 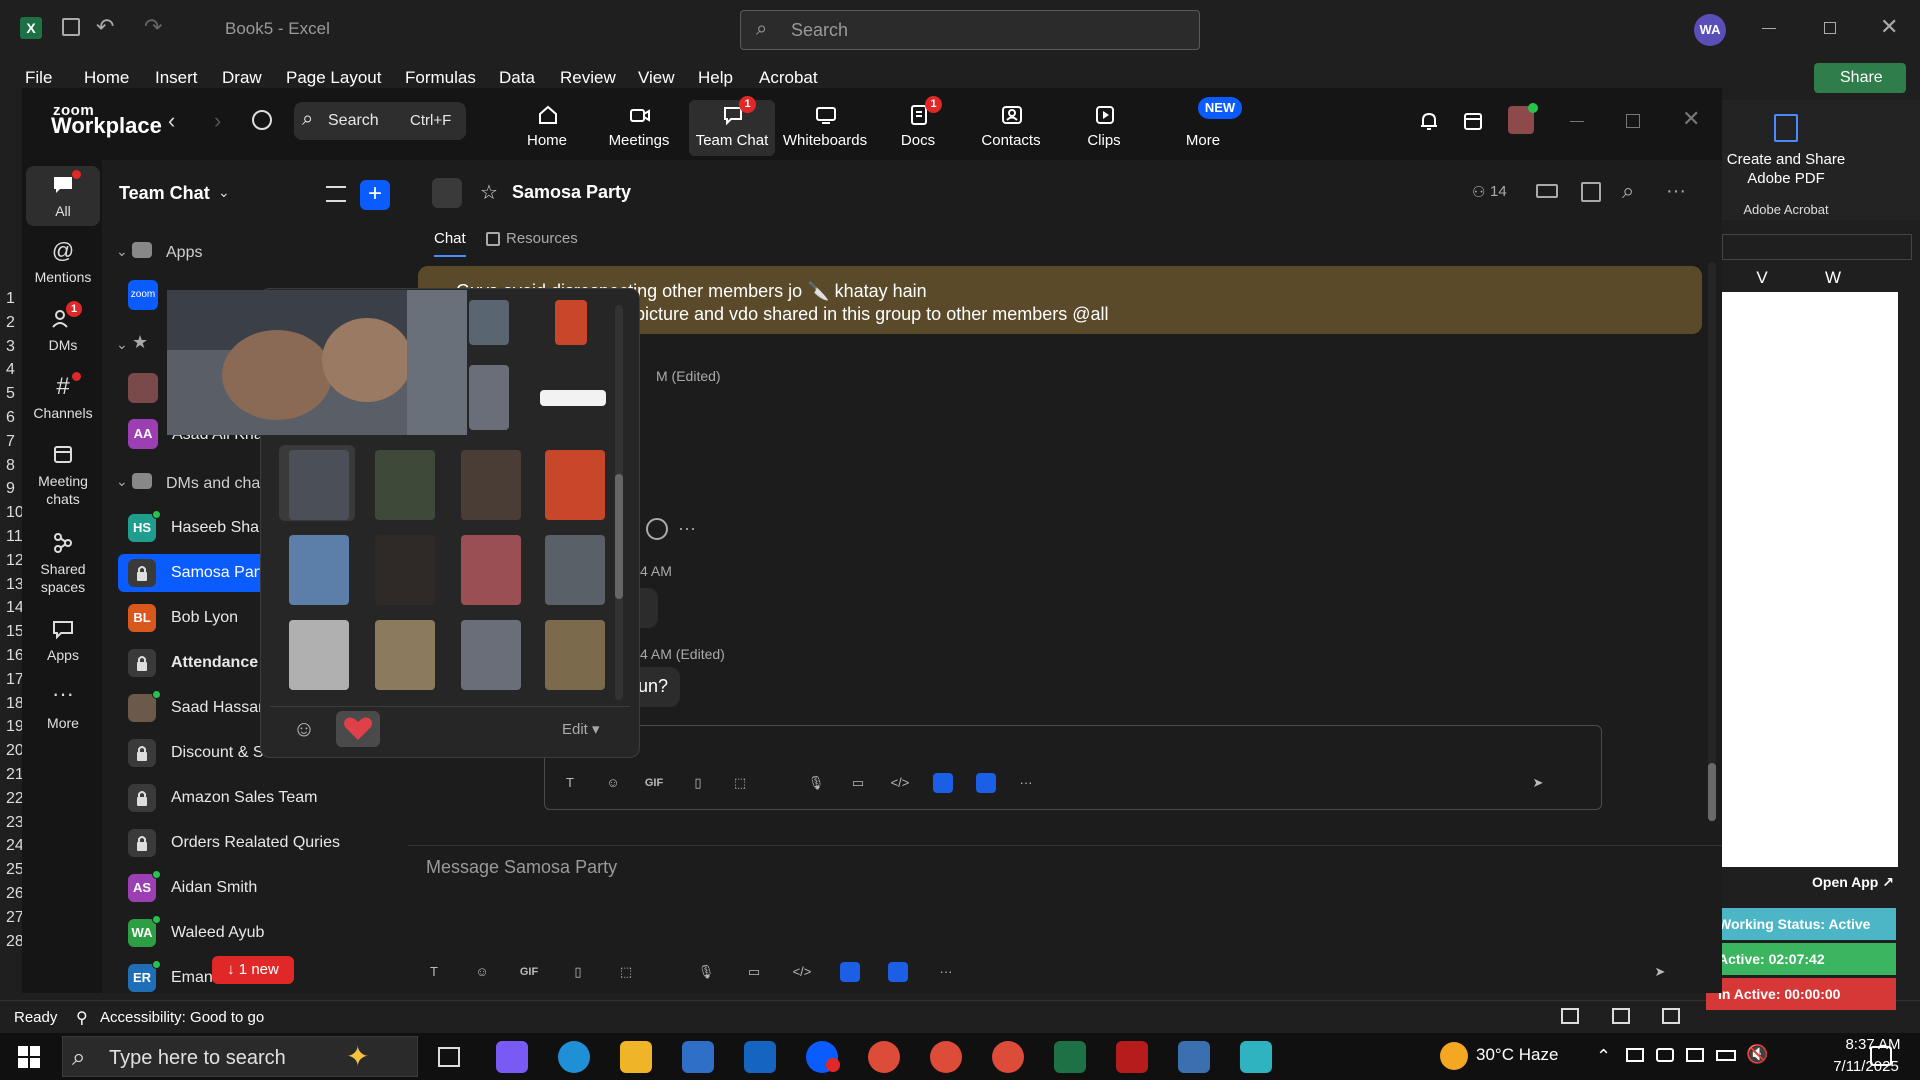 What do you see at coordinates (253, 970) in the screenshot?
I see `new-messages-pill: ↓ 1 new` at bounding box center [253, 970].